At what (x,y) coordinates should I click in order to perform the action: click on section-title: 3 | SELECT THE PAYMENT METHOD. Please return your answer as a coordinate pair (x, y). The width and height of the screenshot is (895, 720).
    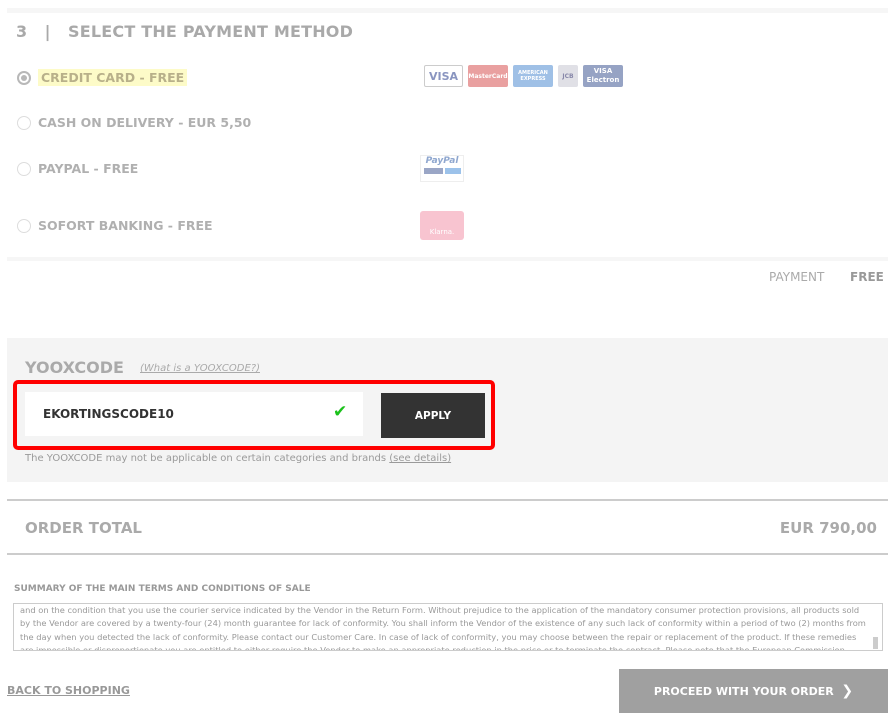
    Looking at the image, I should click on (185, 31).